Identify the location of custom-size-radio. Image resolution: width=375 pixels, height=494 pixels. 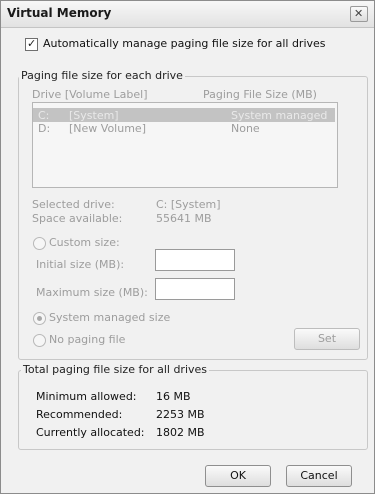
(39, 243).